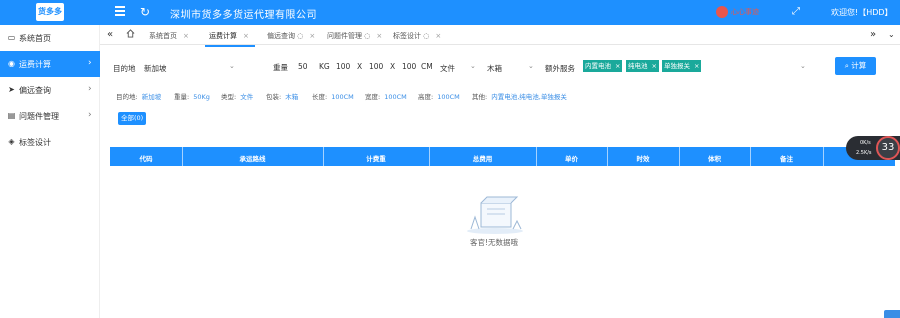 This screenshot has width=900, height=318. Describe the element at coordinates (865, 143) in the screenshot. I see `upload-speed: 0K/s` at that location.